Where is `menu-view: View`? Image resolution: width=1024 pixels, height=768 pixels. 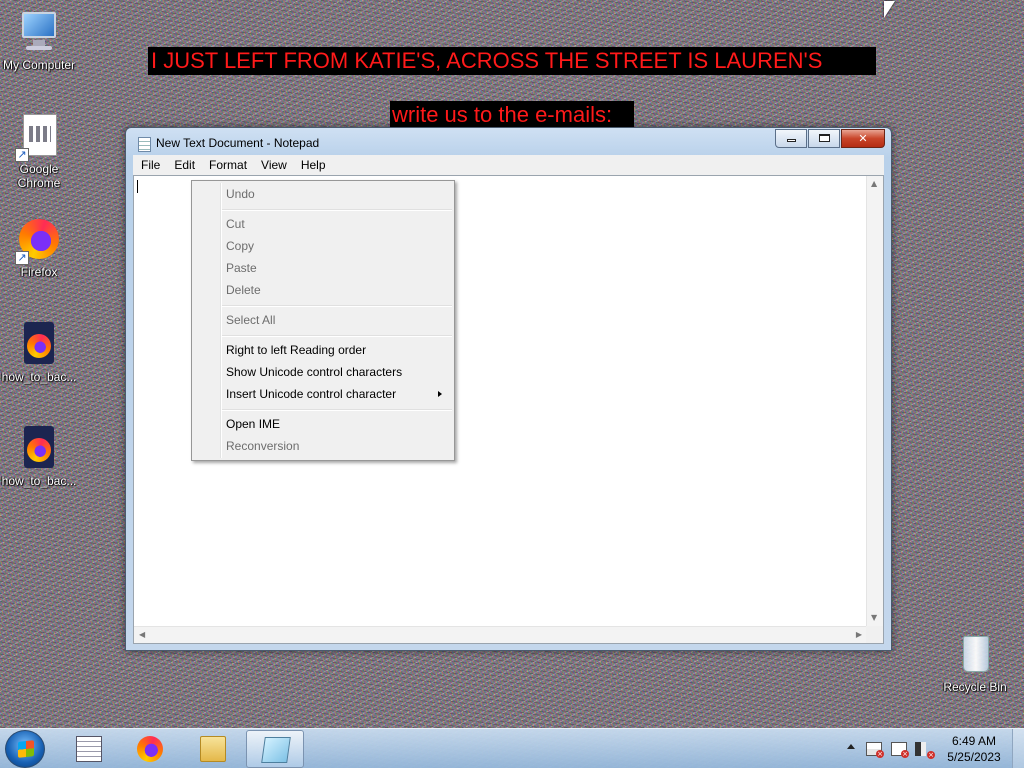 menu-view: View is located at coordinates (274, 165).